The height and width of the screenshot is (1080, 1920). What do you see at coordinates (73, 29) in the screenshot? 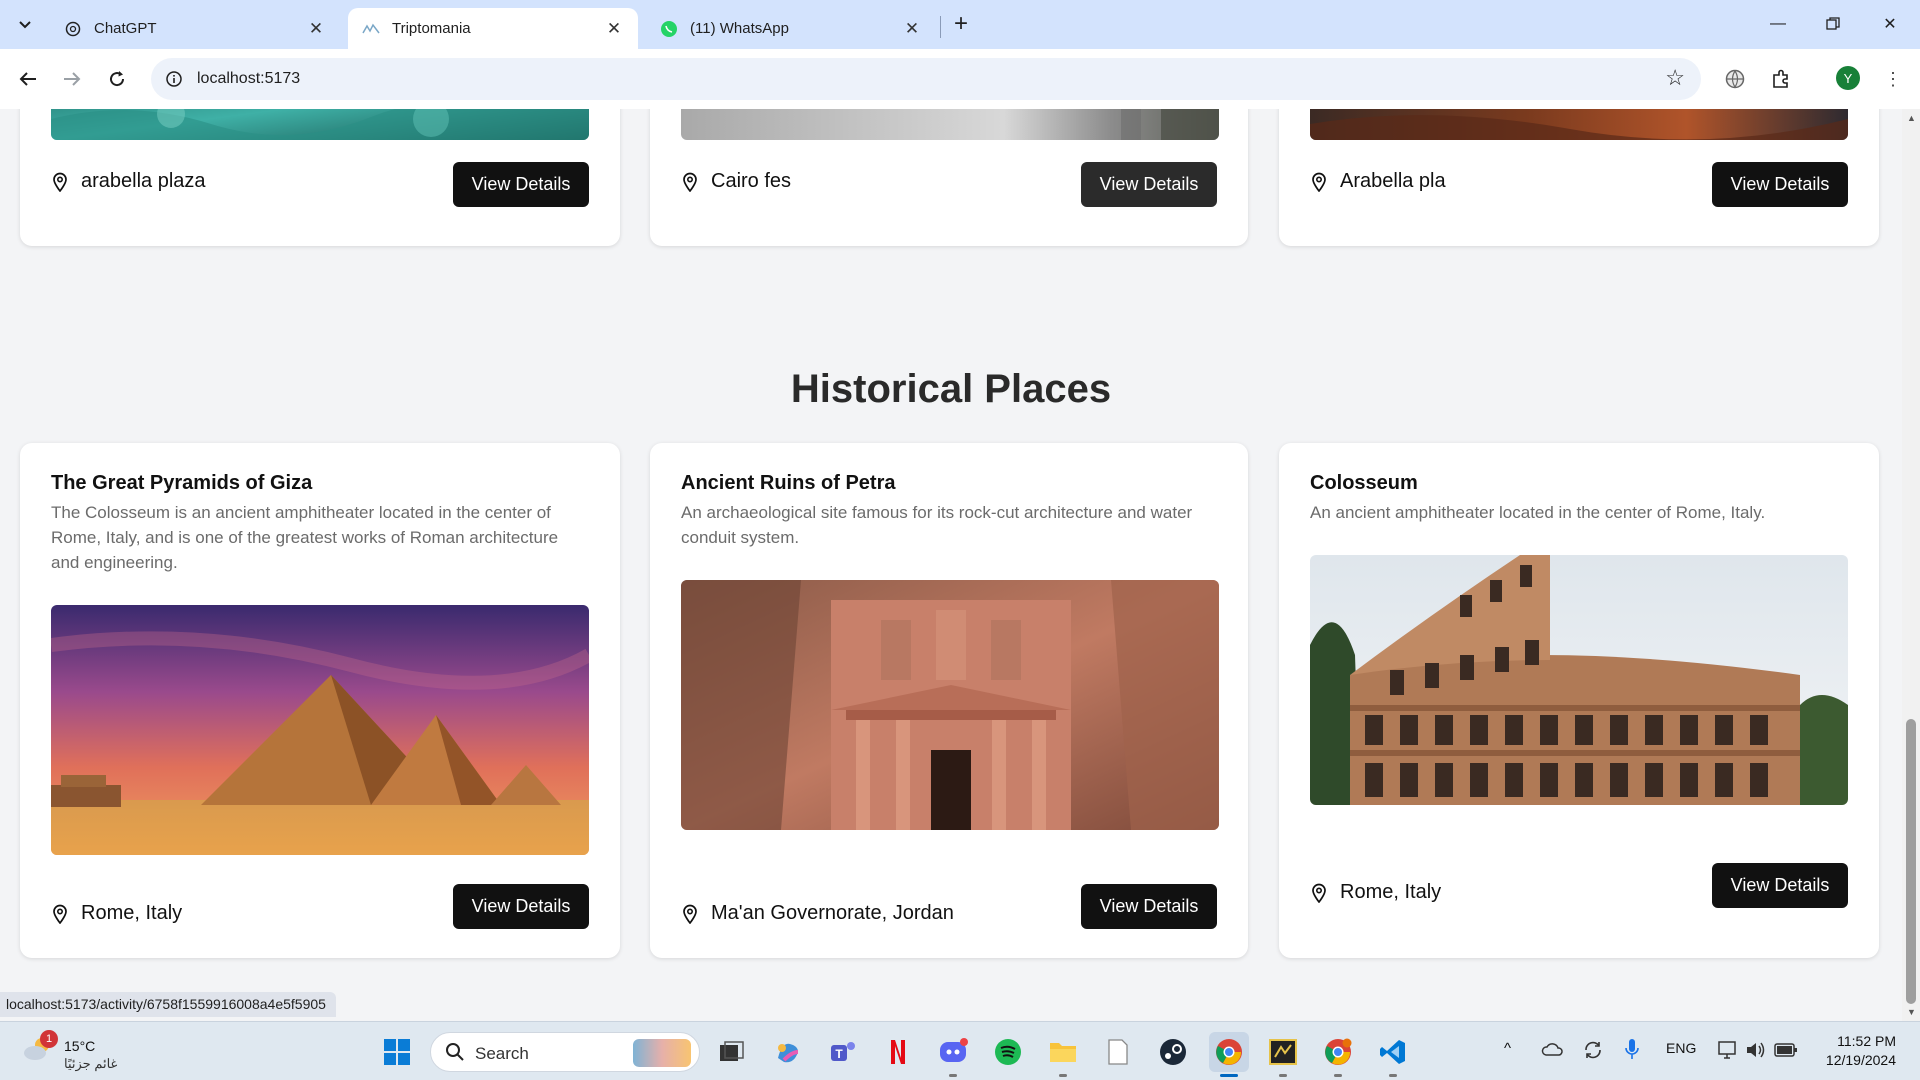
I see `chatgpt-icon` at bounding box center [73, 29].